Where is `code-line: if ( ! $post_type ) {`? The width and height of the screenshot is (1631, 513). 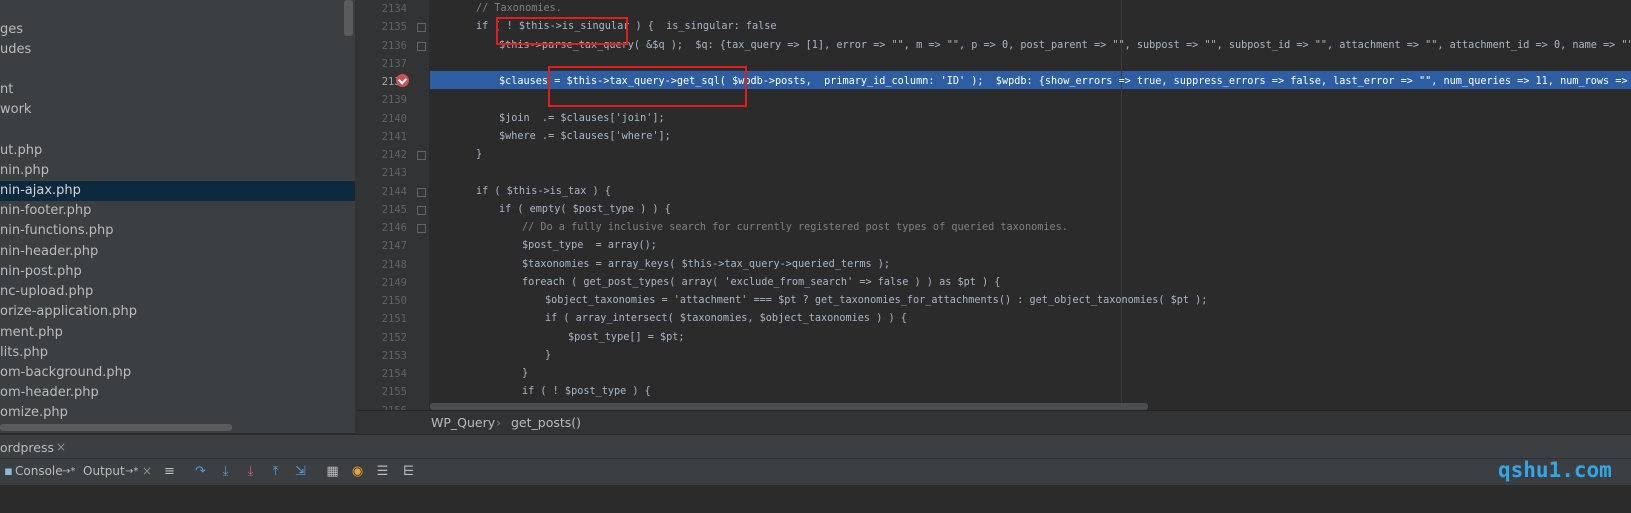
code-line: if ( ! $post_type ) { is located at coordinates (586, 392).